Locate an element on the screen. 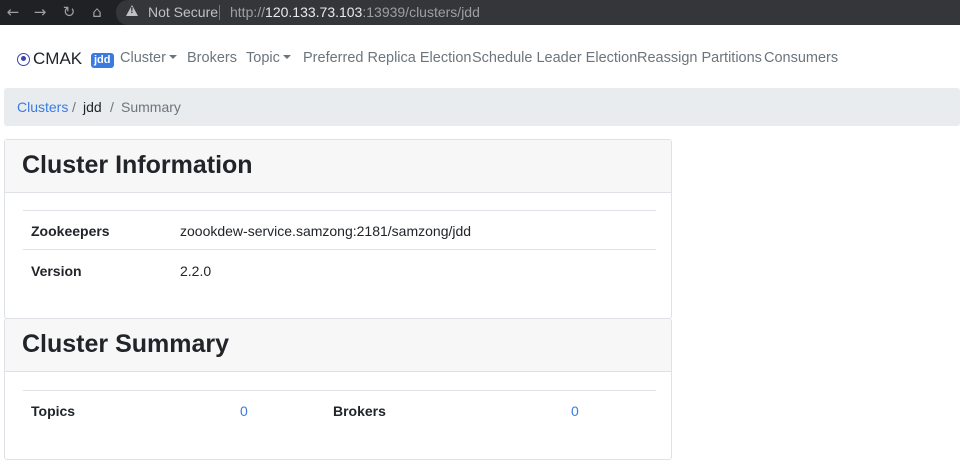 Image resolution: width=960 pixels, height=470 pixels. cluster-information-title: Cluster Information is located at coordinates (137, 165).